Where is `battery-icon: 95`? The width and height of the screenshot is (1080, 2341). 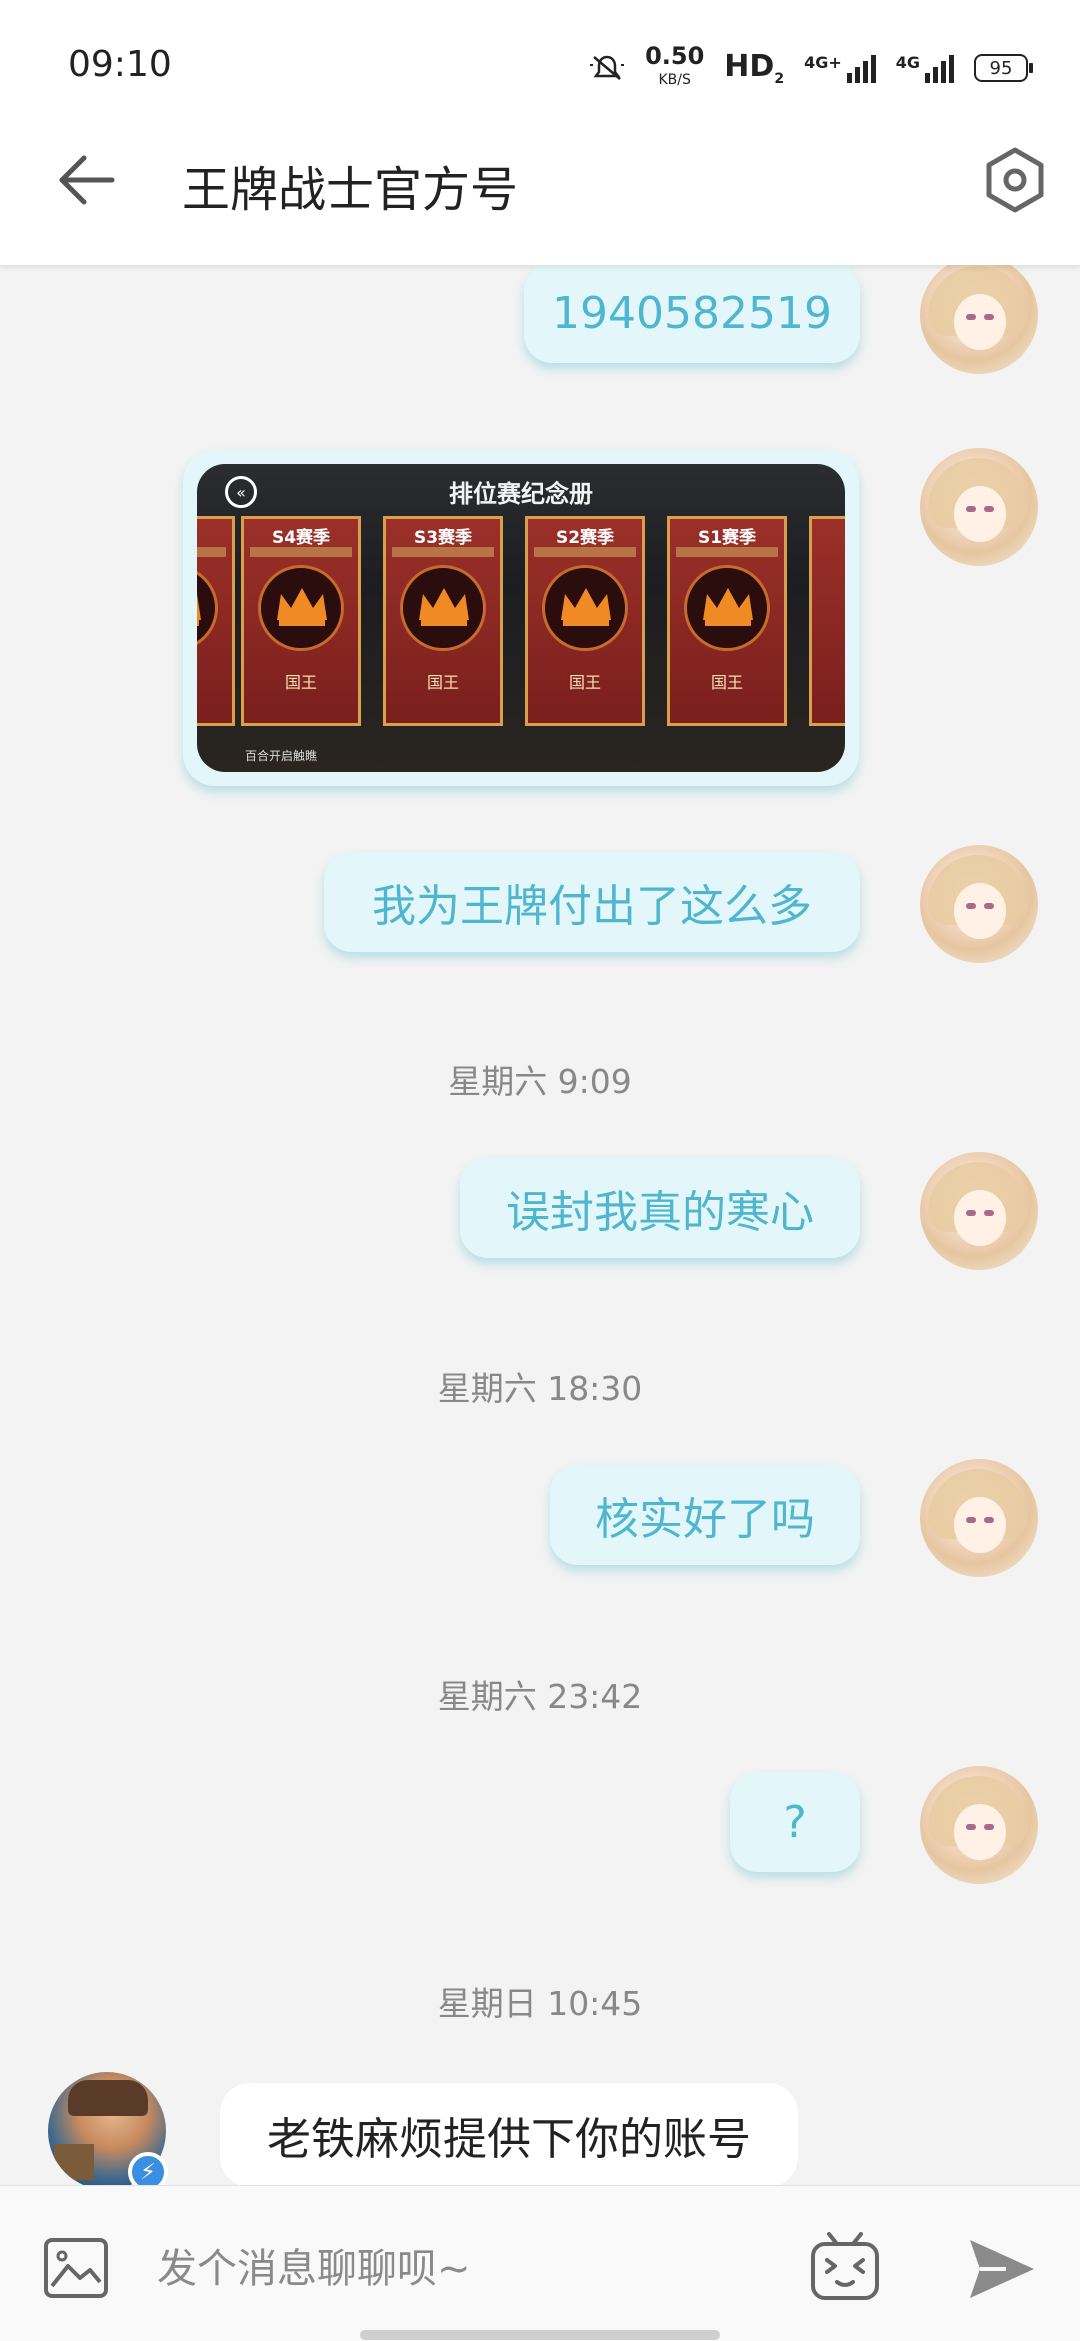
battery-icon: 95 is located at coordinates (1003, 68).